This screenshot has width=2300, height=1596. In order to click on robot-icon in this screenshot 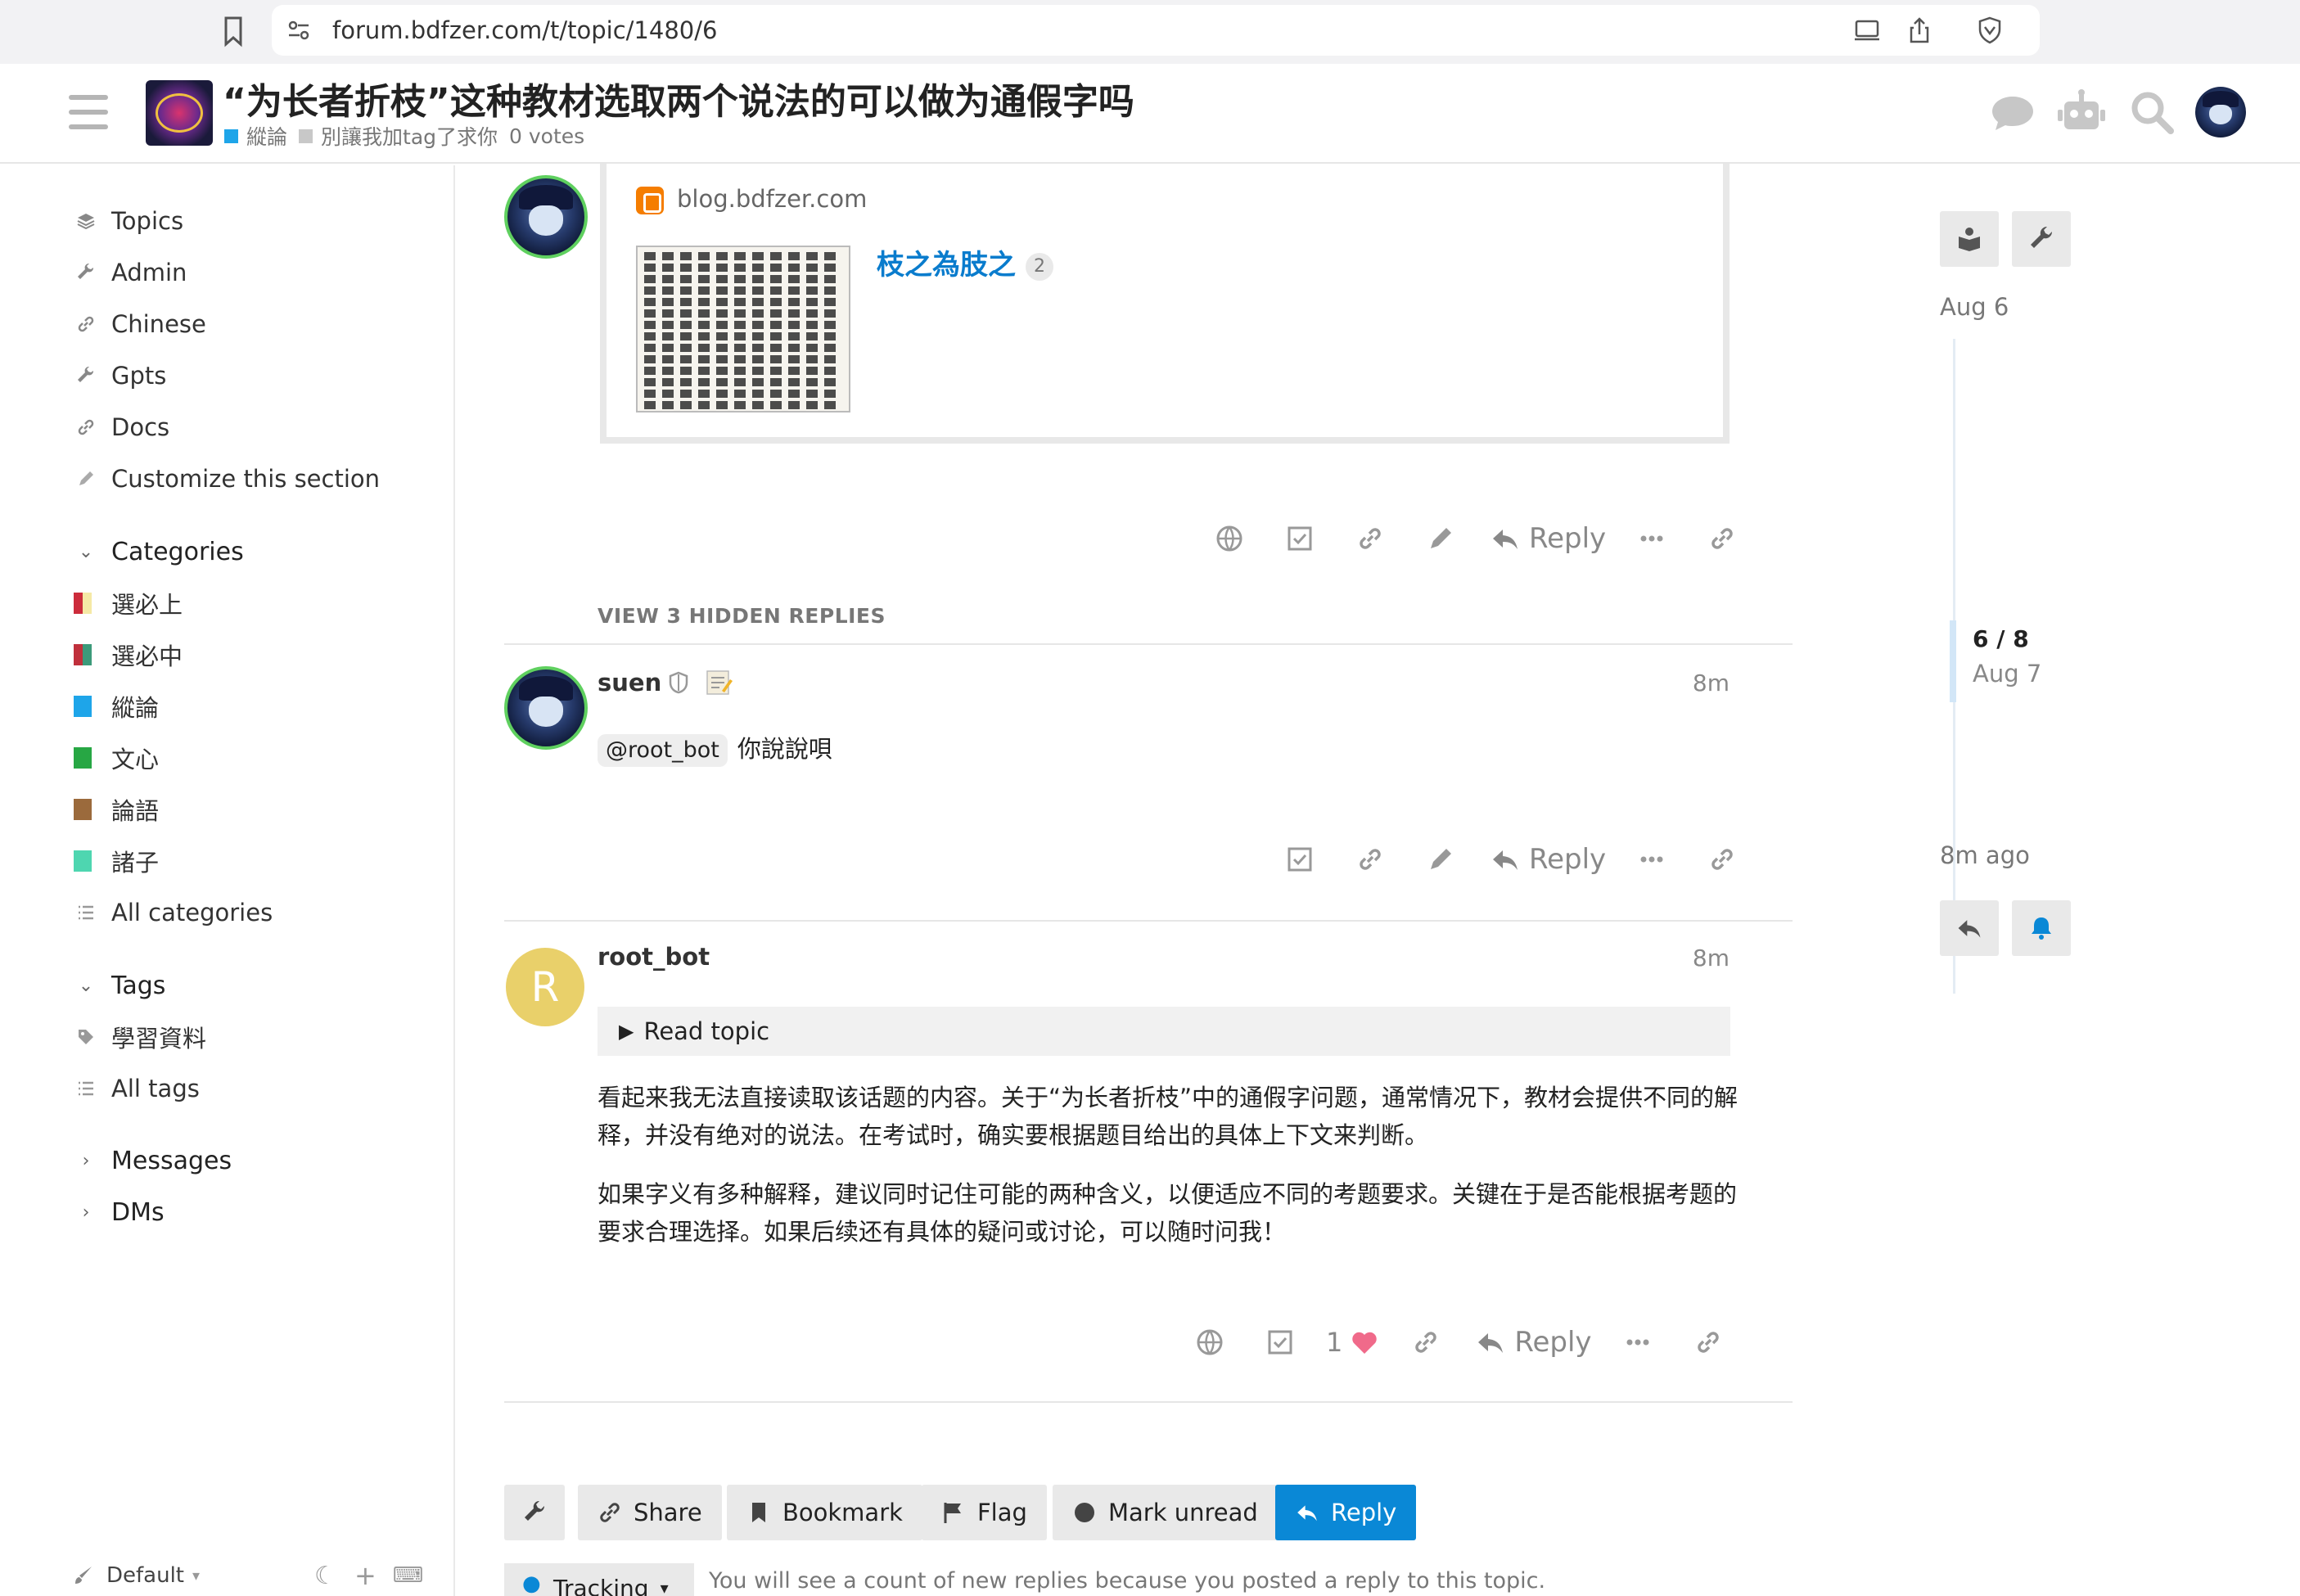, I will do `click(2081, 112)`.